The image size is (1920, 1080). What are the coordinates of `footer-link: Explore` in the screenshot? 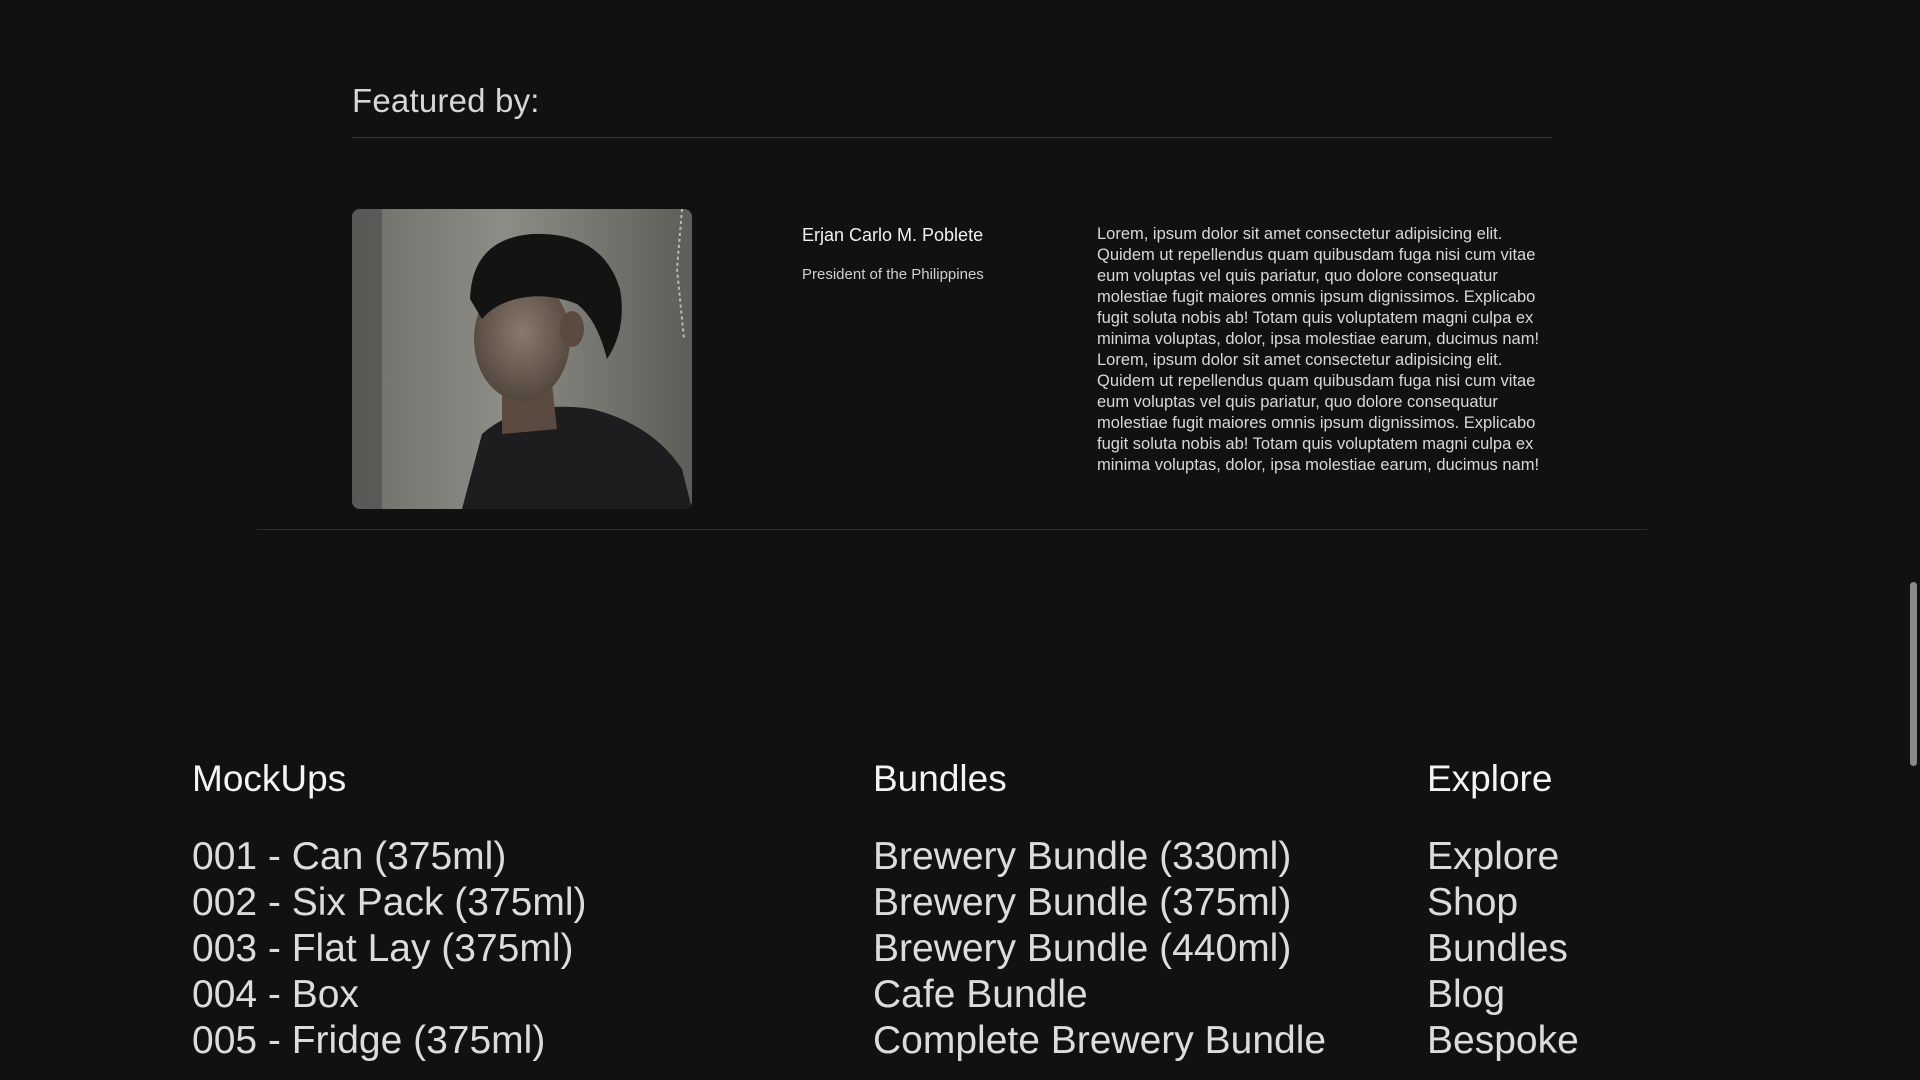 It's located at (1503, 857).